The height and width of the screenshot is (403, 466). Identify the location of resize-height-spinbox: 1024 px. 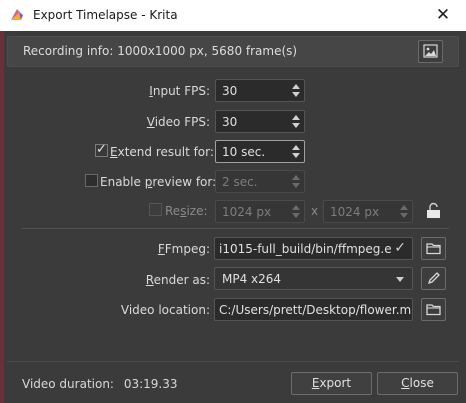
(368, 211).